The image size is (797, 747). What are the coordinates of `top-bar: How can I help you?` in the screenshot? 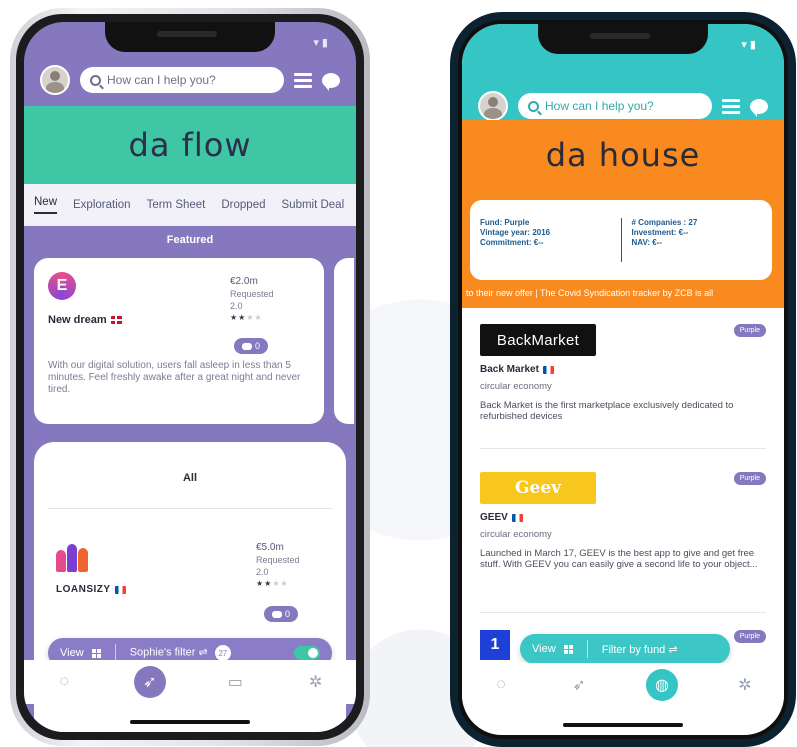 It's located at (190, 80).